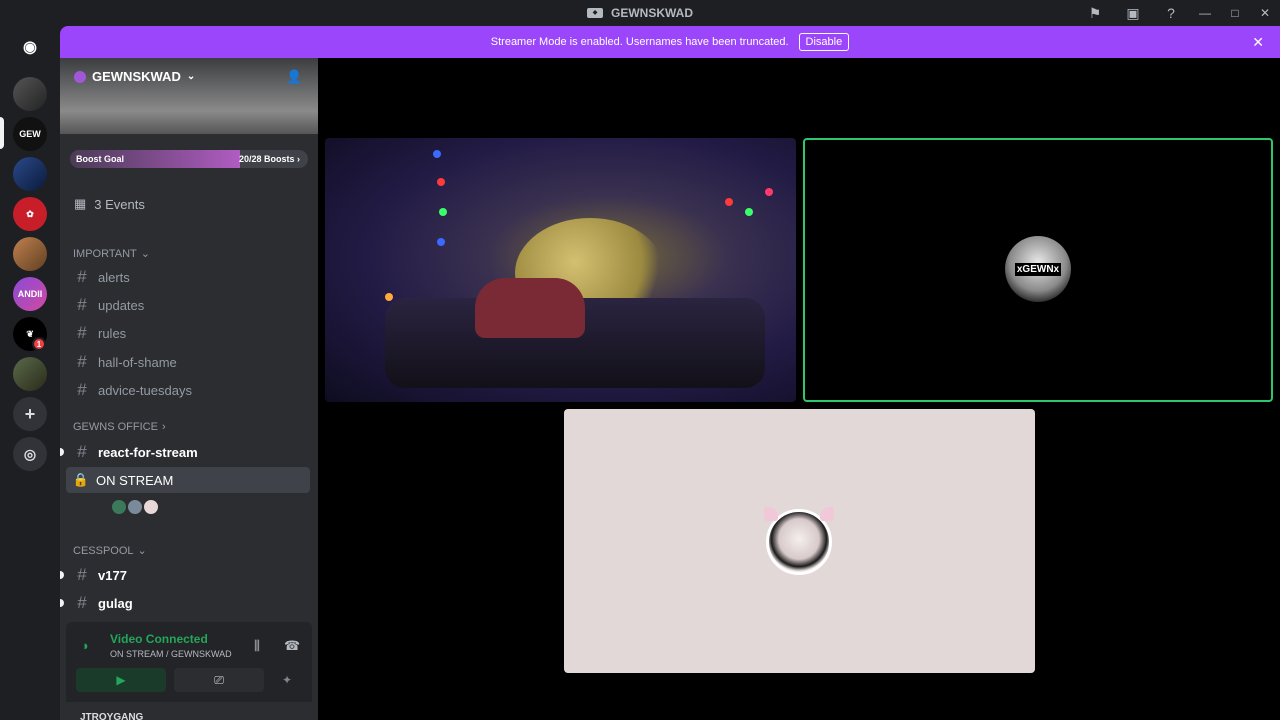  I want to click on avatar-text: xGEWNx, so click(1038, 269).